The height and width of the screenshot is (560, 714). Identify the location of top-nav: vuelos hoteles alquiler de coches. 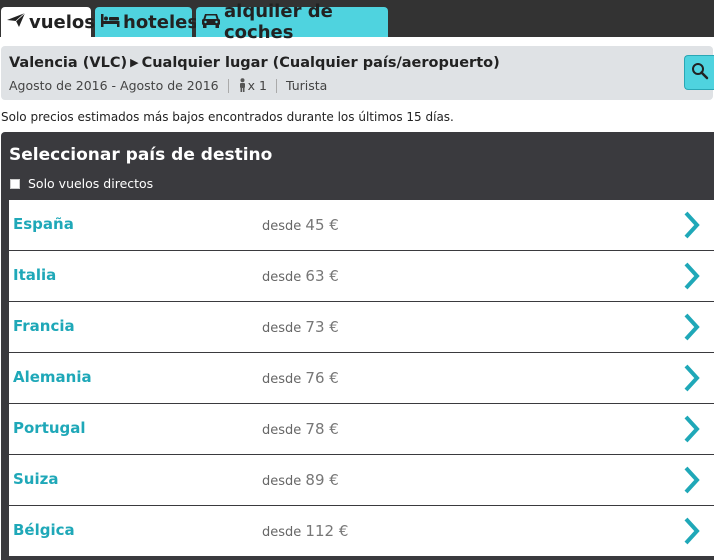
(357, 21).